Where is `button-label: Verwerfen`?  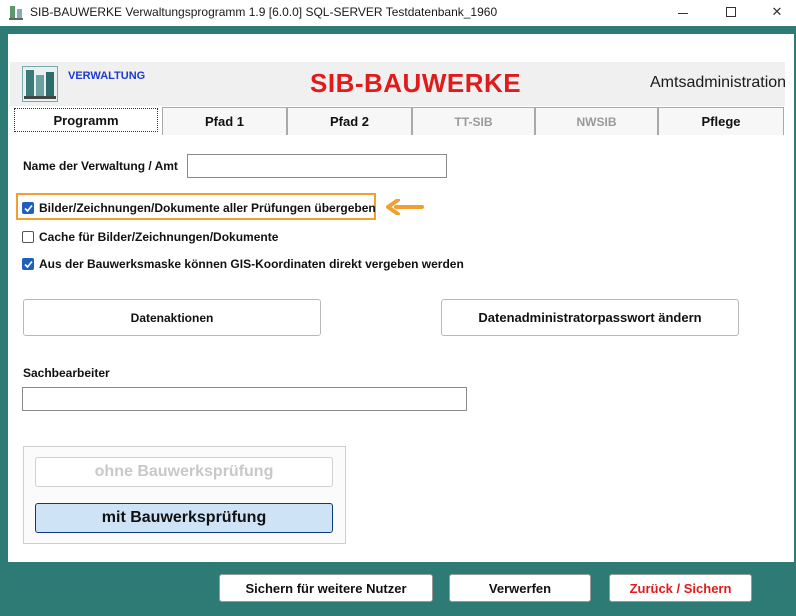 button-label: Verwerfen is located at coordinates (520, 588).